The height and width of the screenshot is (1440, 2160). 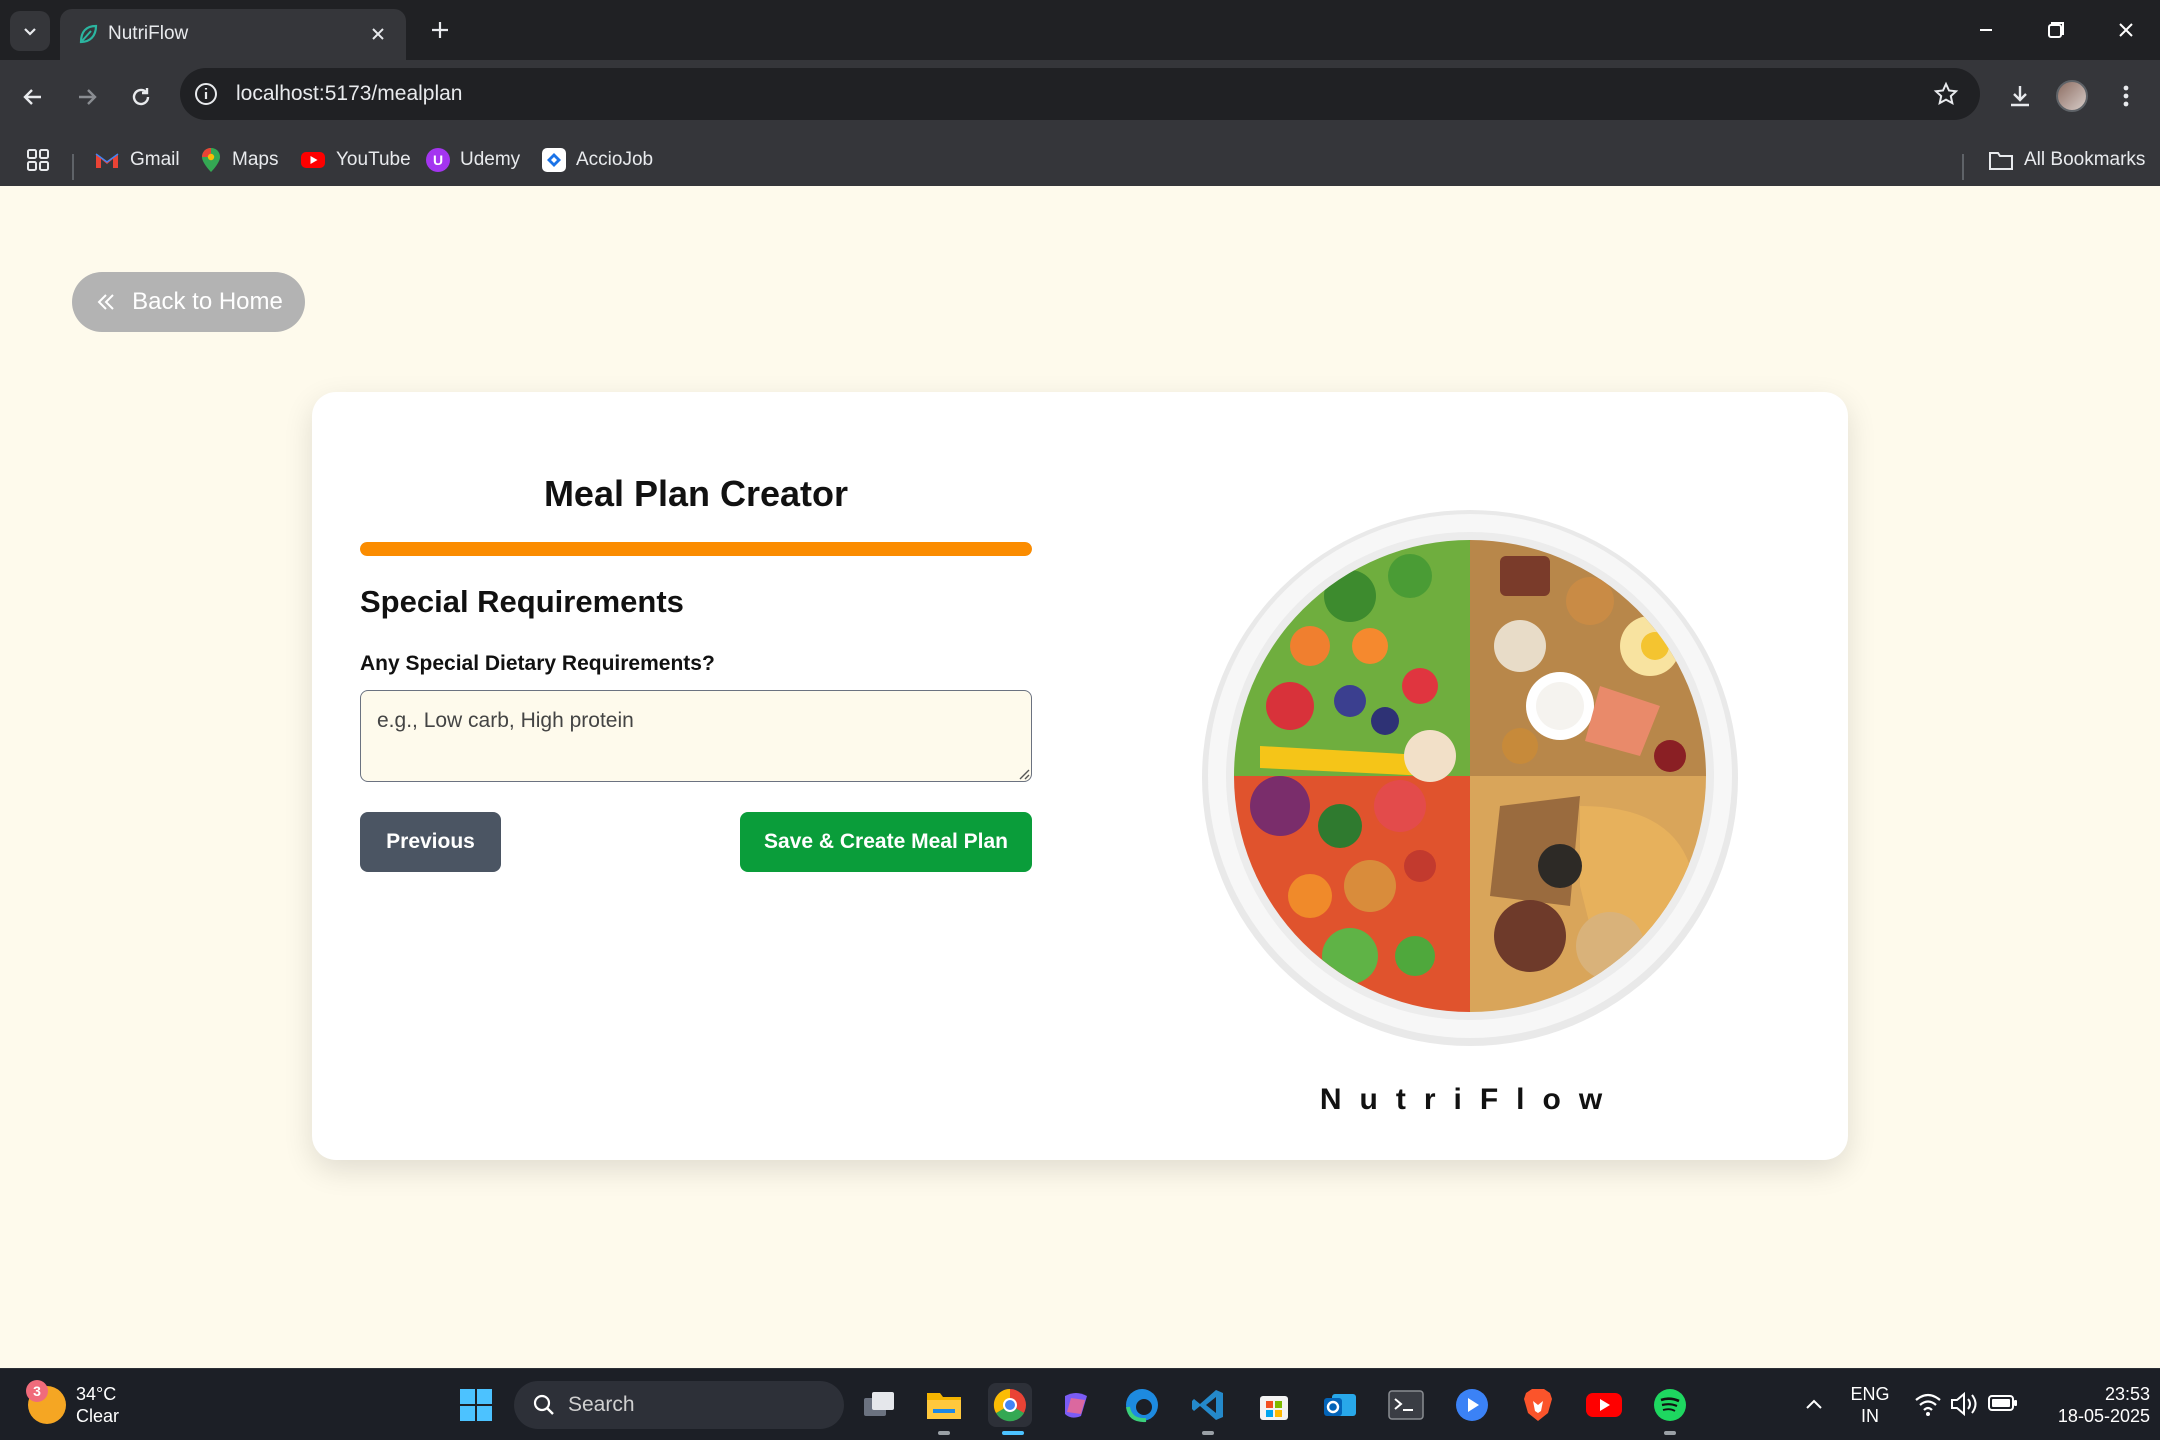 What do you see at coordinates (1470, 1099) in the screenshot?
I see `brand-name: NutriFlow` at bounding box center [1470, 1099].